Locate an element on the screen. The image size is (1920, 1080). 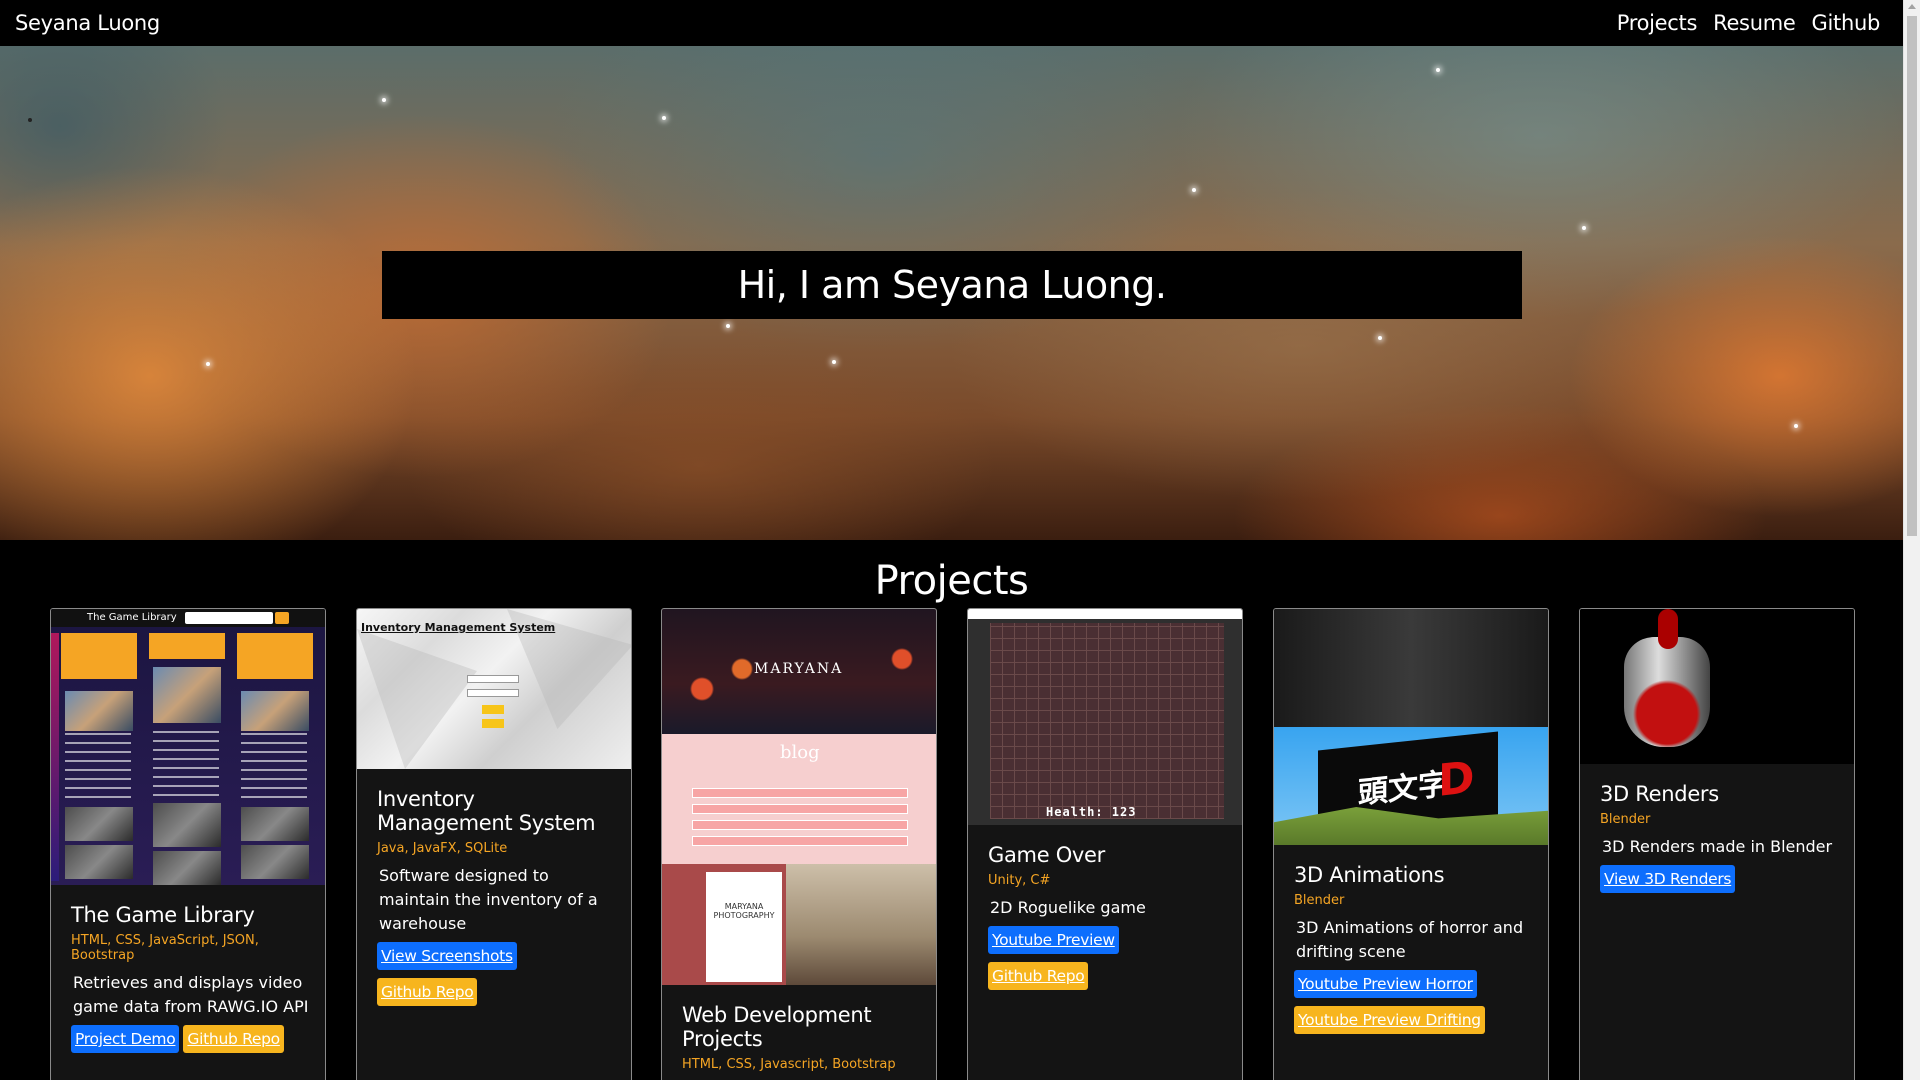
thumb-game-map is located at coordinates (1107, 721).